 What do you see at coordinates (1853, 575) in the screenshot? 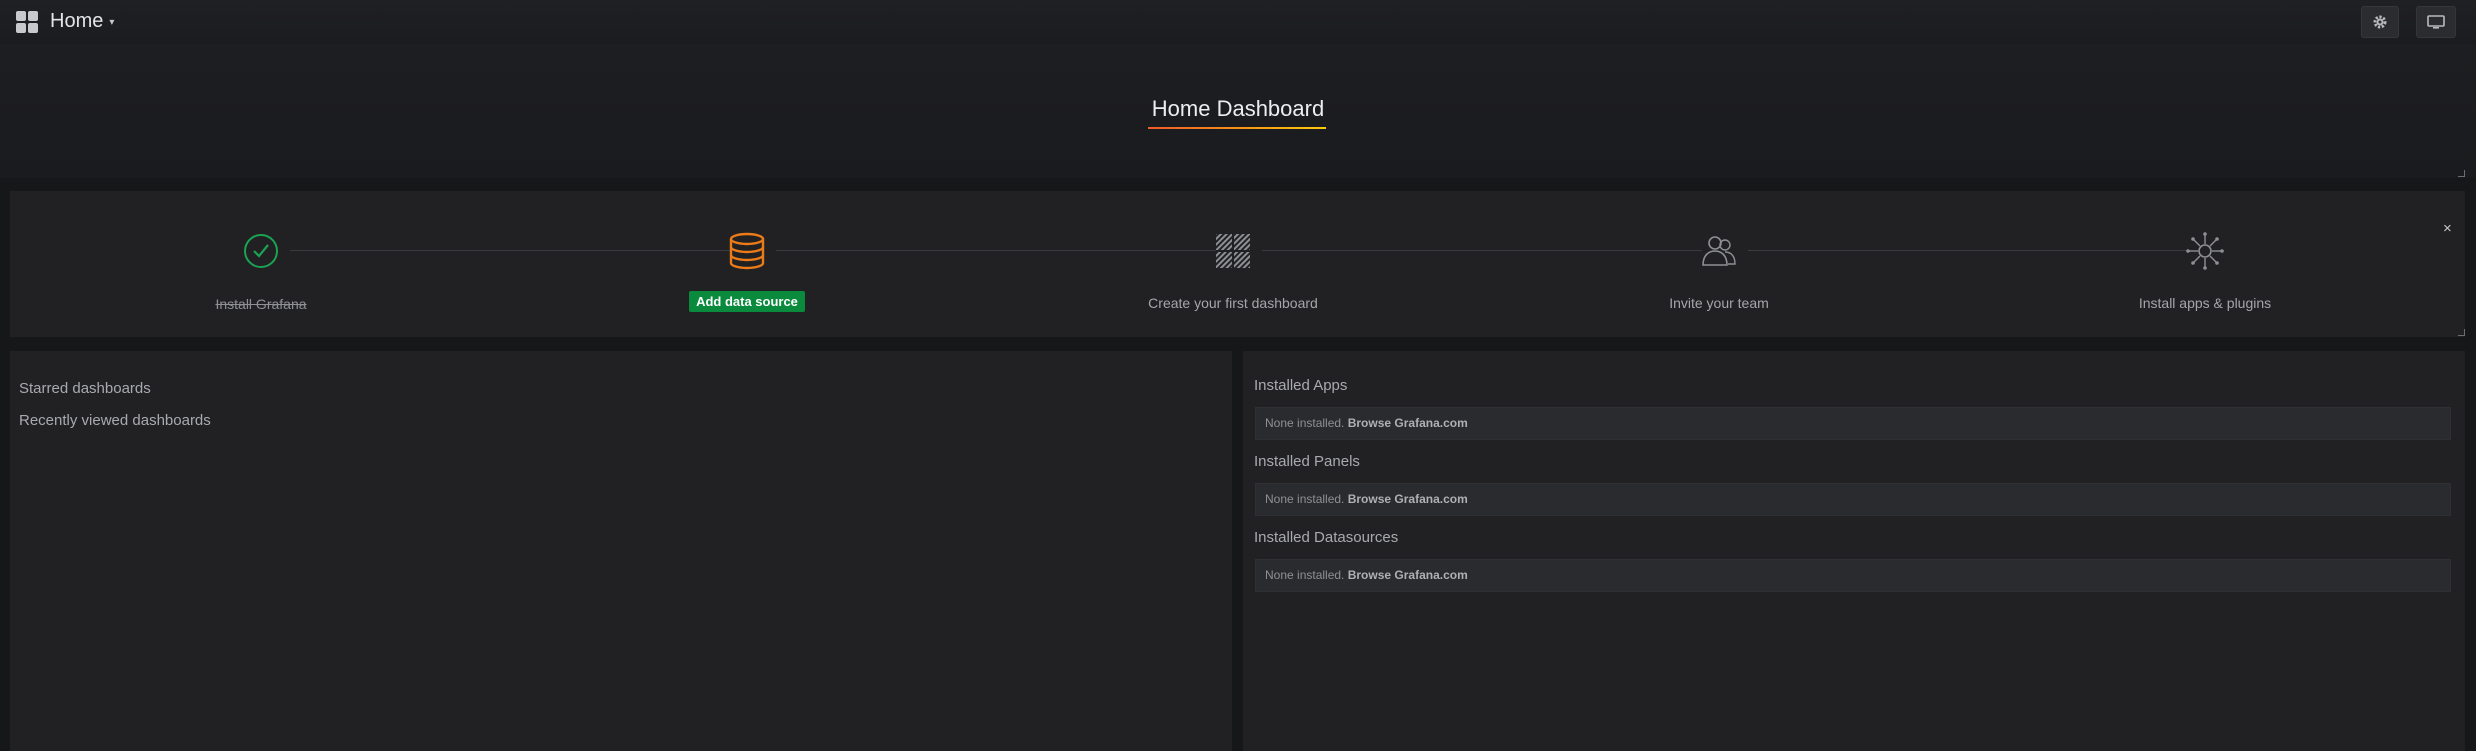
I see `installed-datasources-box: None installed. Browse Grafana.com` at bounding box center [1853, 575].